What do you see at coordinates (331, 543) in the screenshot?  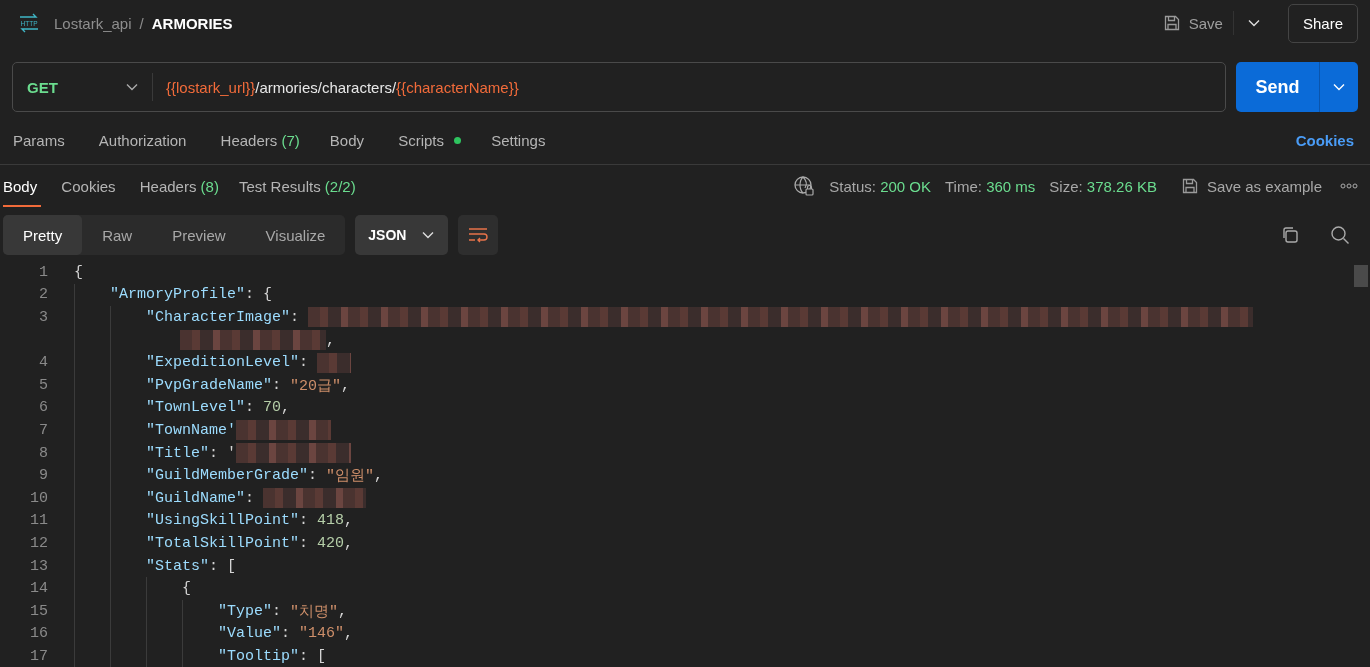 I see `json-number: 420` at bounding box center [331, 543].